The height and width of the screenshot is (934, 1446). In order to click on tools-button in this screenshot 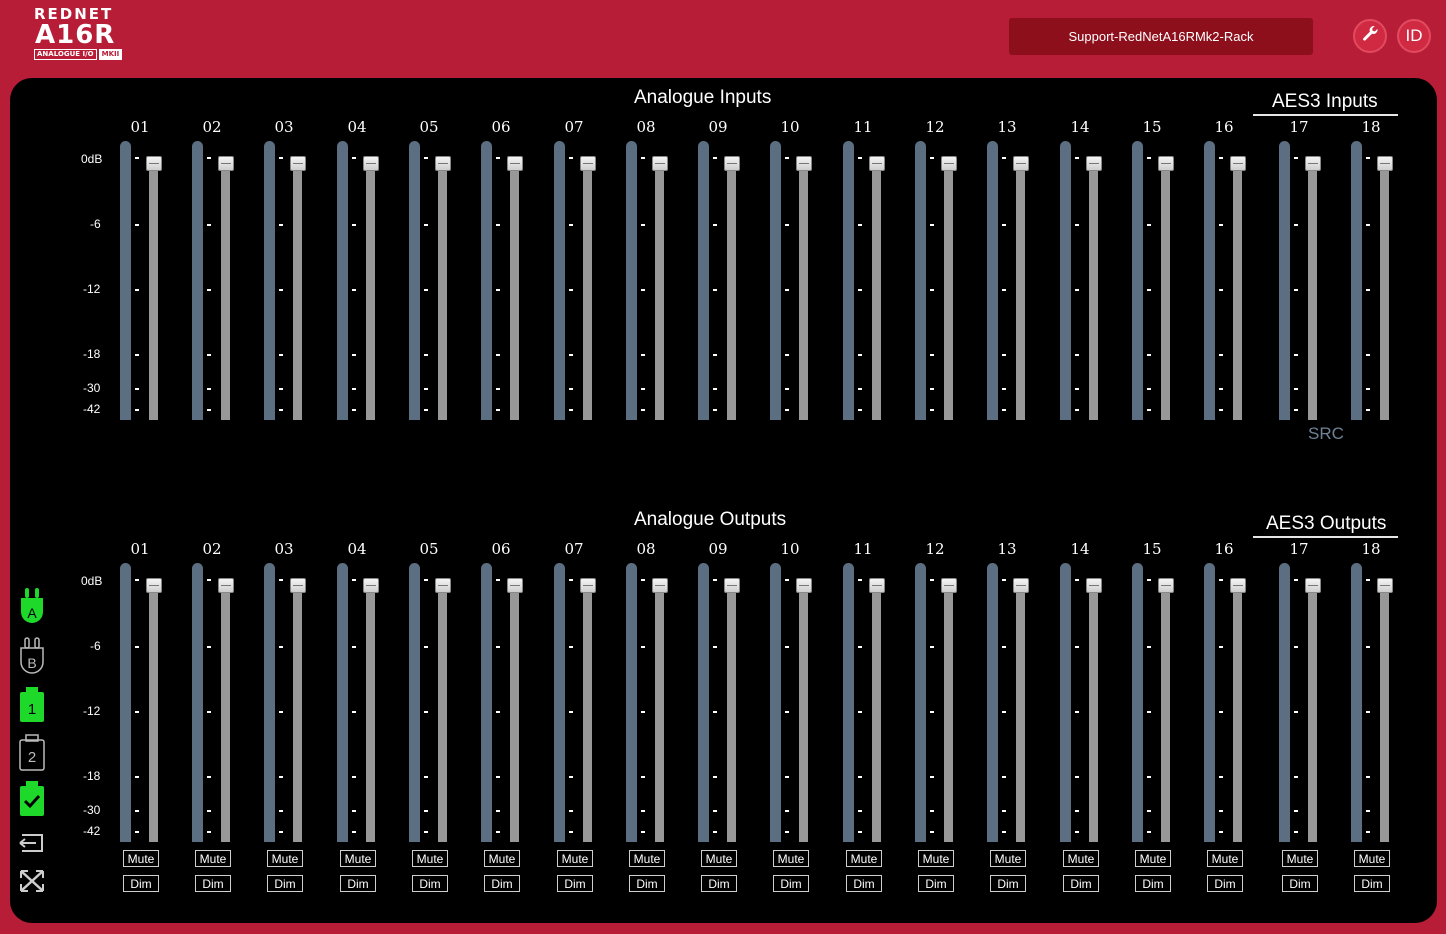, I will do `click(1370, 36)`.